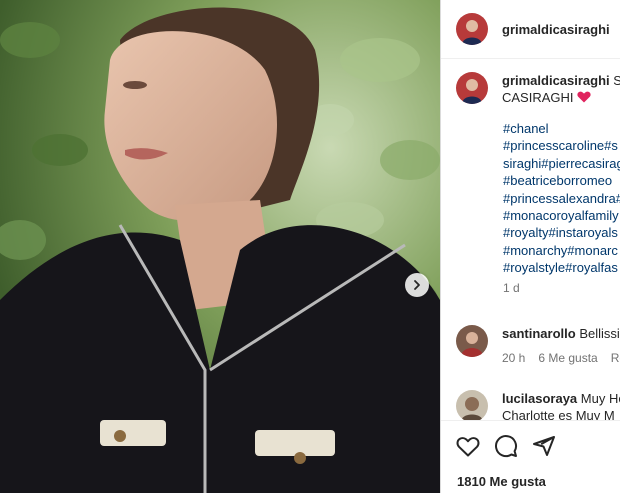  What do you see at coordinates (561, 407) in the screenshot?
I see `comment-body: lucilasoraya Muy He Charlotte es Muy M` at bounding box center [561, 407].